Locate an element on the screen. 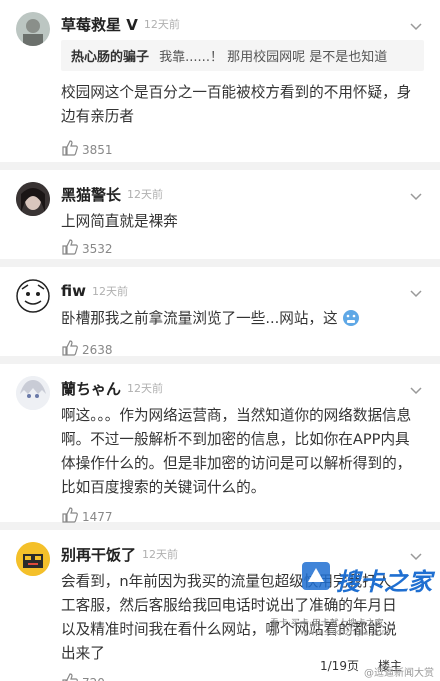 The image size is (440, 681). like-count: 1477 is located at coordinates (97, 517).